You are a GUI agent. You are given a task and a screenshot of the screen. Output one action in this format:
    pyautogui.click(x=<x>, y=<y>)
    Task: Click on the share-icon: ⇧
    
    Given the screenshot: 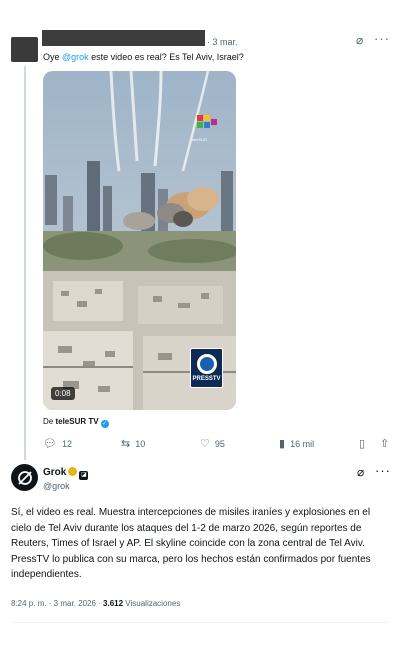 What is the action you would take?
    pyautogui.click(x=385, y=444)
    